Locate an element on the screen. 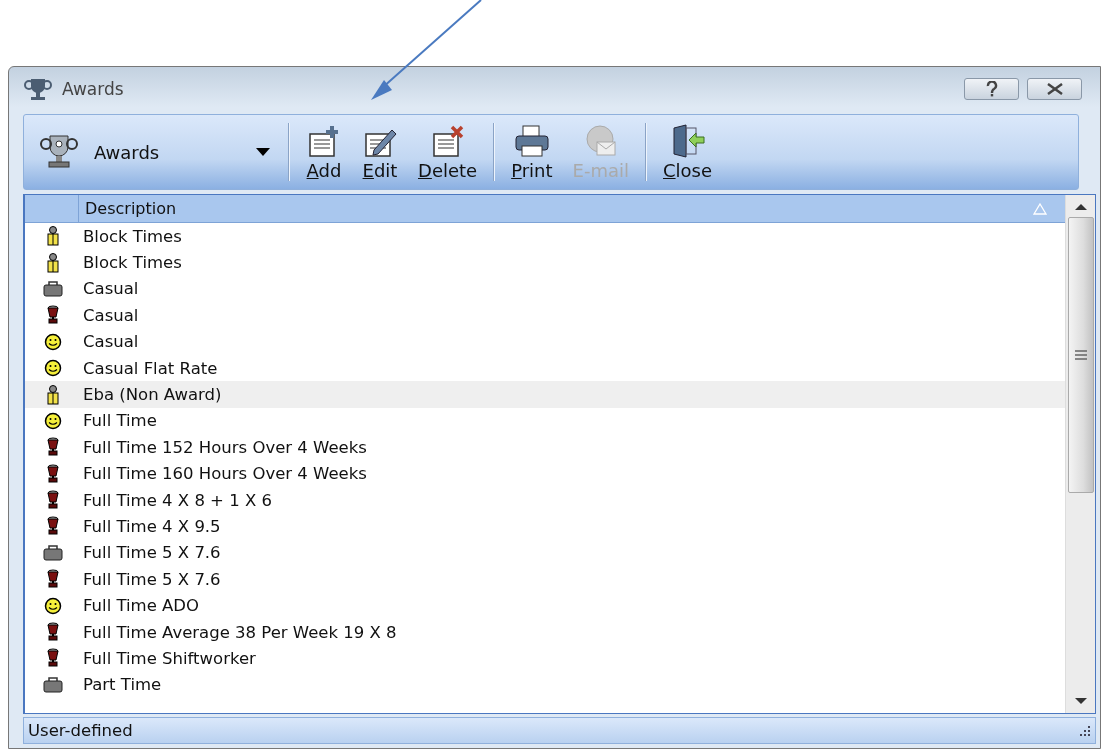  list-row: Full Time Average 38 Per Week 19 X 8 is located at coordinates (545, 632).